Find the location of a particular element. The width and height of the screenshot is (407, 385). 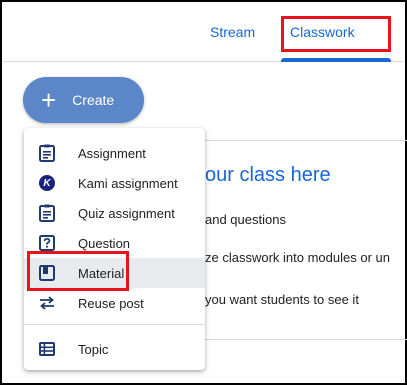

menu-item-topic: Topic is located at coordinates (114, 349).